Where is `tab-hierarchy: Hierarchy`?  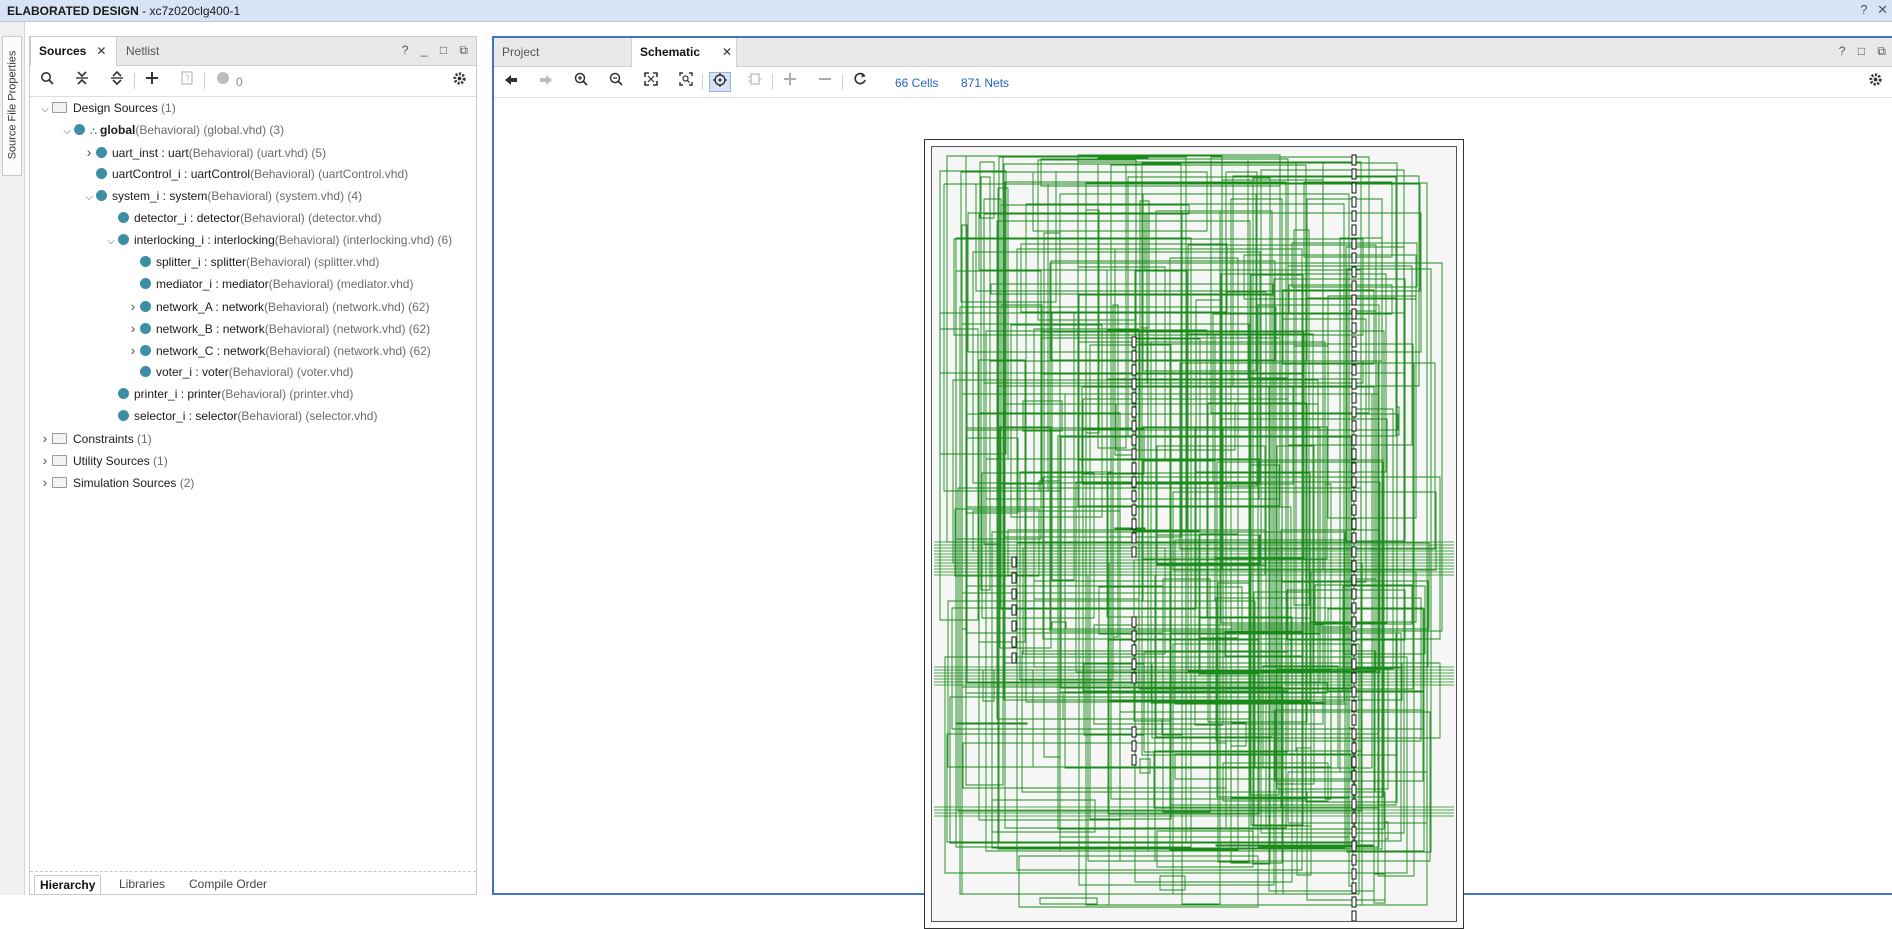 tab-hierarchy: Hierarchy is located at coordinates (68, 884).